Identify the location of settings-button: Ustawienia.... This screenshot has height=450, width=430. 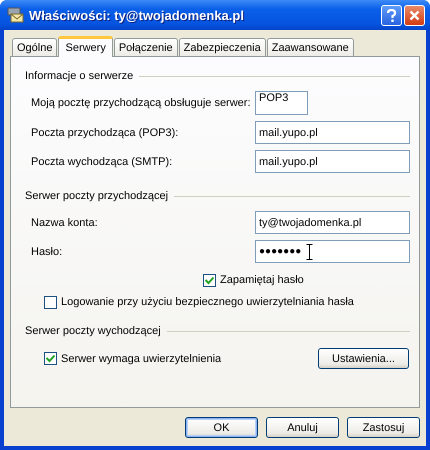
(363, 358).